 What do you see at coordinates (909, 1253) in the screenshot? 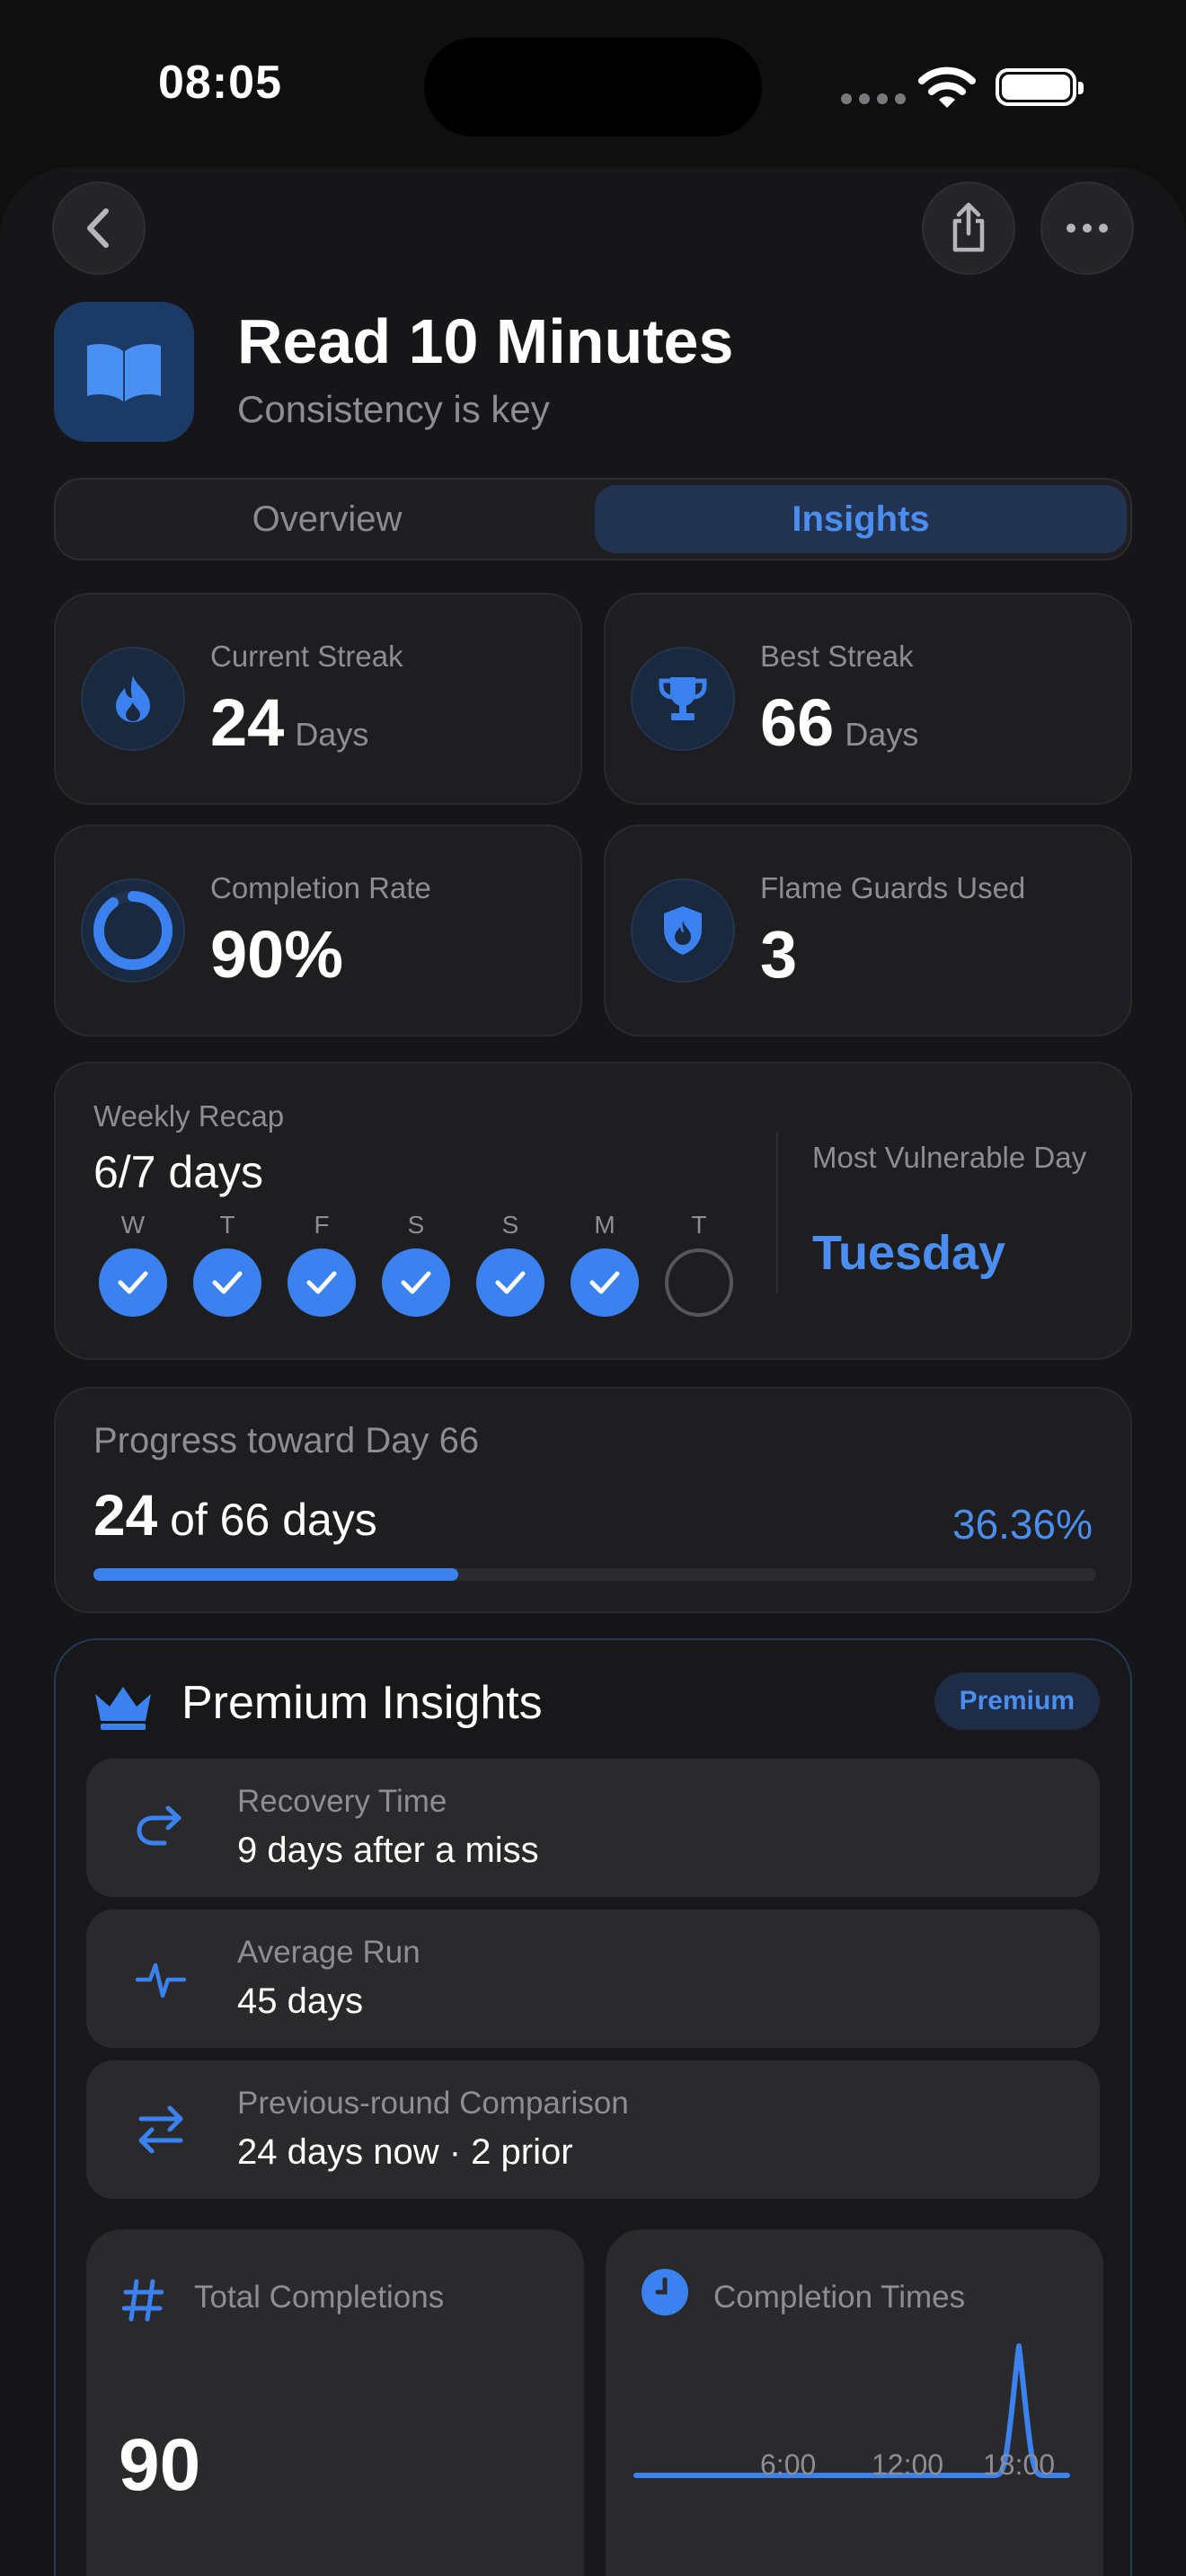
I see `vulnerable-day-value: Tuesday` at bounding box center [909, 1253].